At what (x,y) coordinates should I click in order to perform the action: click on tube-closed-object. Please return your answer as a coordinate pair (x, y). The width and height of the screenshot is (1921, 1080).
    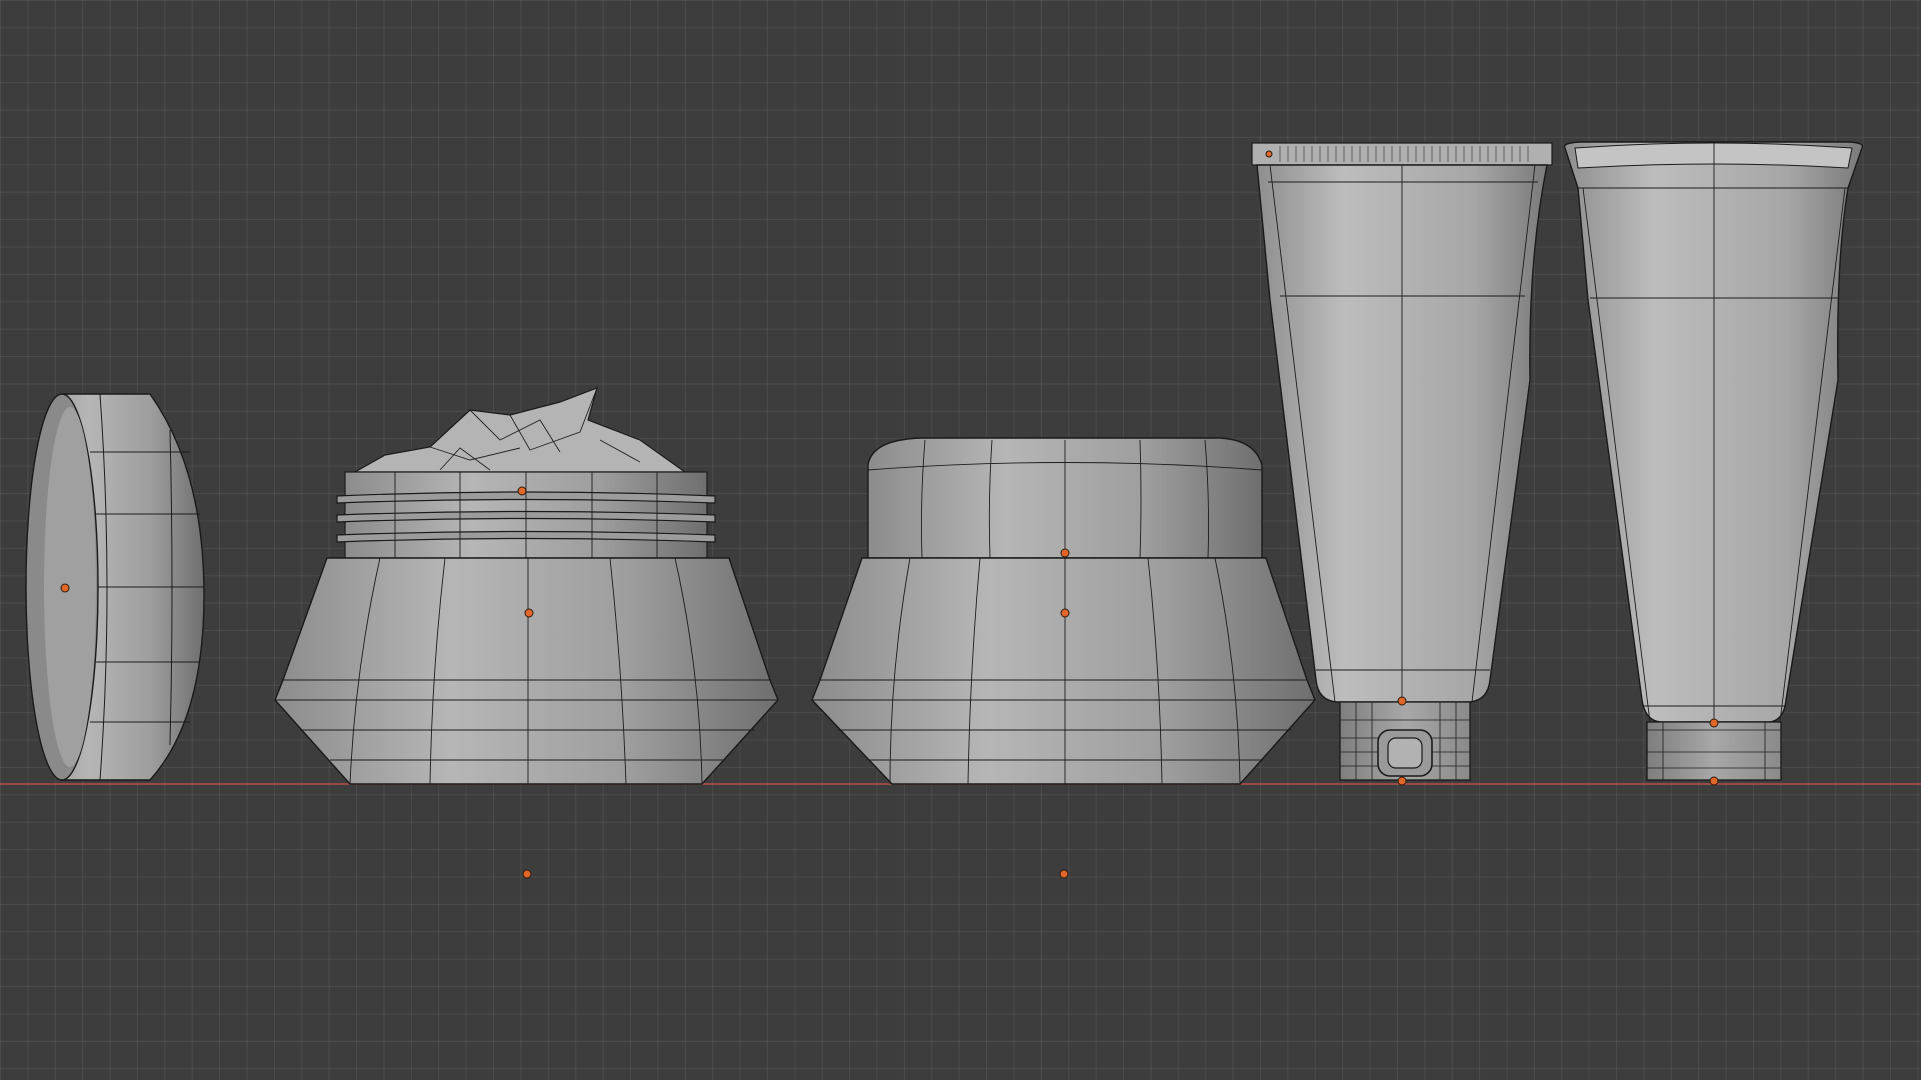
    Looking at the image, I should click on (1713, 463).